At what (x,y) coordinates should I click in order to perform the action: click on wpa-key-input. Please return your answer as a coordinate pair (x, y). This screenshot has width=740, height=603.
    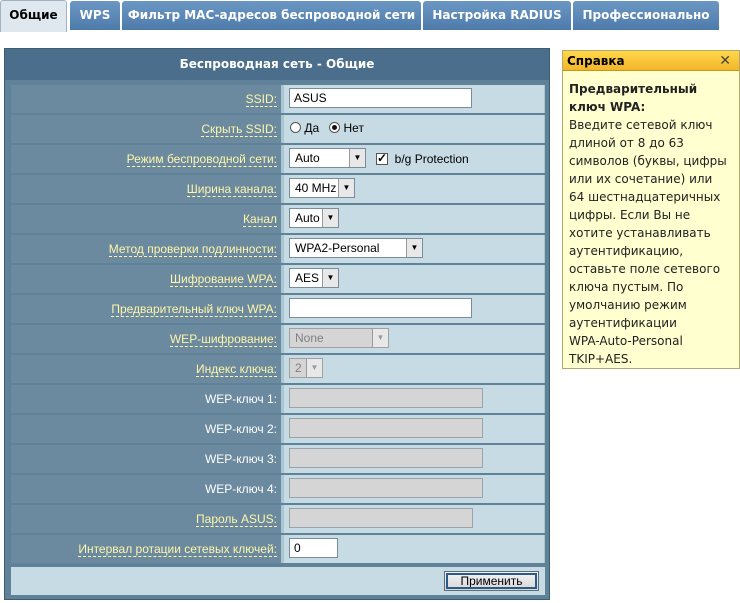
    Looking at the image, I should click on (380, 308).